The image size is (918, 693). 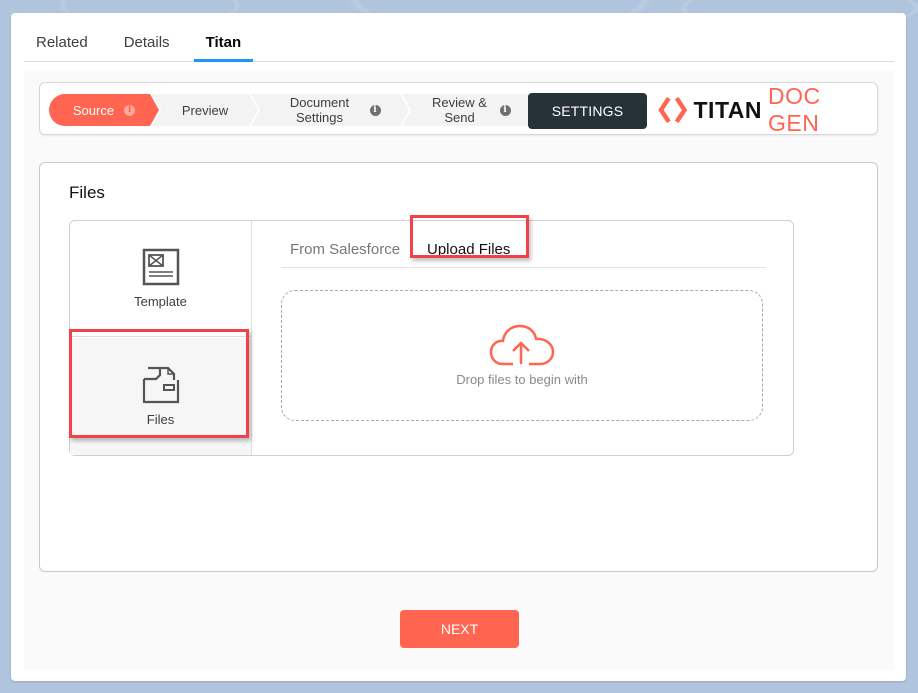 I want to click on titan-logo-icon, so click(x=673, y=110).